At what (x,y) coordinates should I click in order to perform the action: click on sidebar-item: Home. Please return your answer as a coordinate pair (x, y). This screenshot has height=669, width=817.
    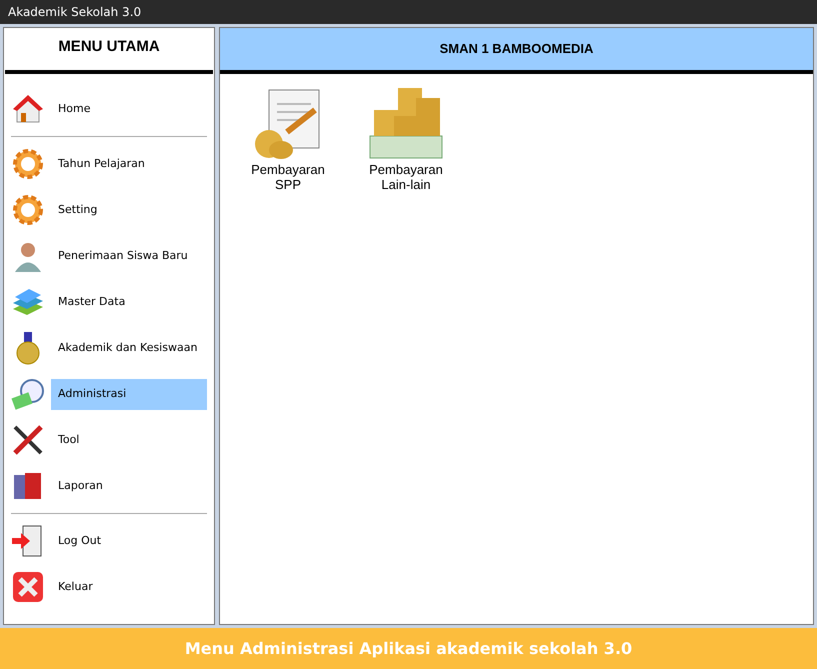
    Looking at the image, I should click on (129, 109).